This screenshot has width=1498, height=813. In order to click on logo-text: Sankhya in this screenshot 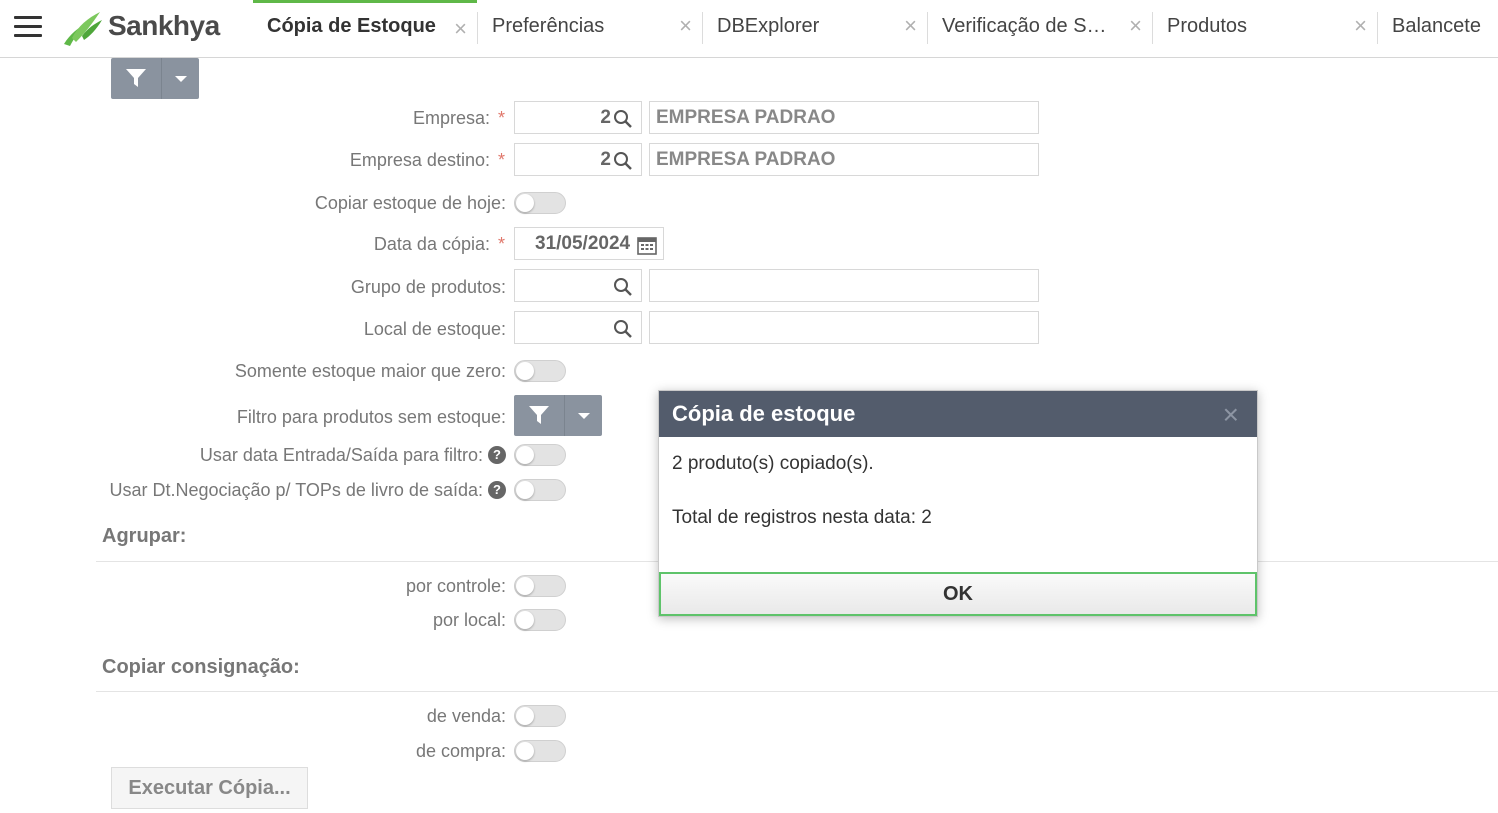, I will do `click(164, 25)`.